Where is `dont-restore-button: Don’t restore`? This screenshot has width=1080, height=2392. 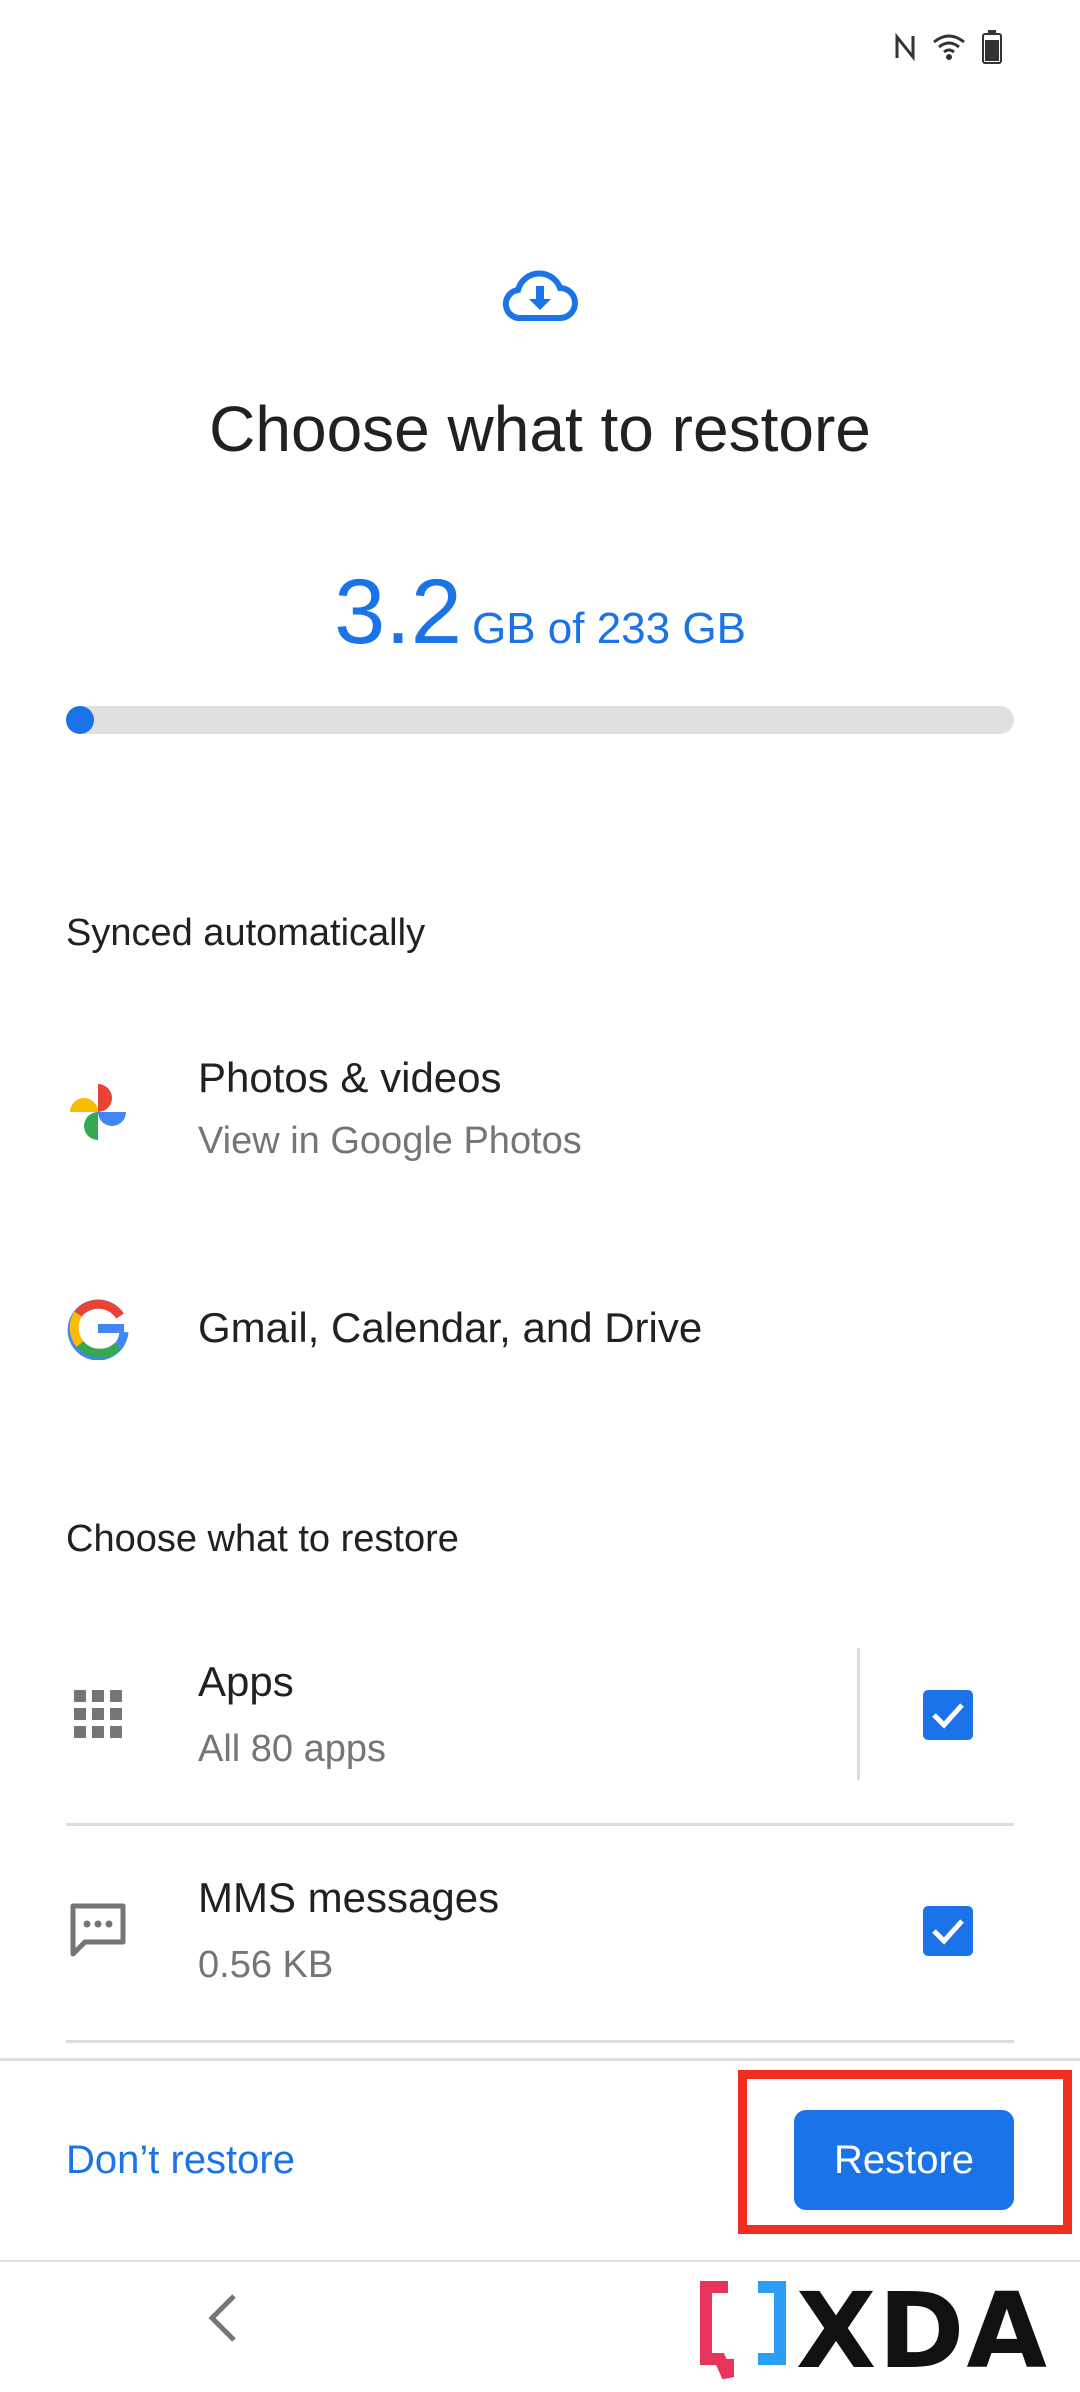
dont-restore-button: Don’t restore is located at coordinates (180, 2160).